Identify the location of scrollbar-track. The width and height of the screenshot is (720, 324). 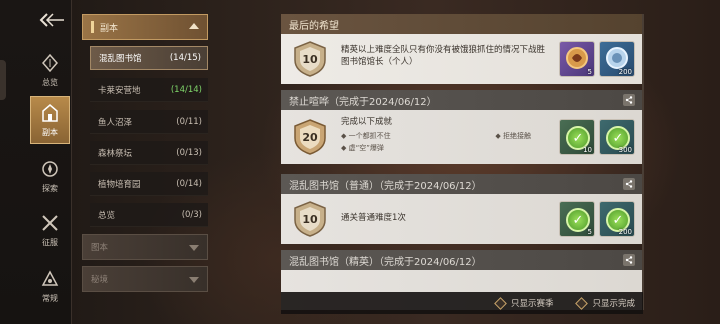
(643, 162).